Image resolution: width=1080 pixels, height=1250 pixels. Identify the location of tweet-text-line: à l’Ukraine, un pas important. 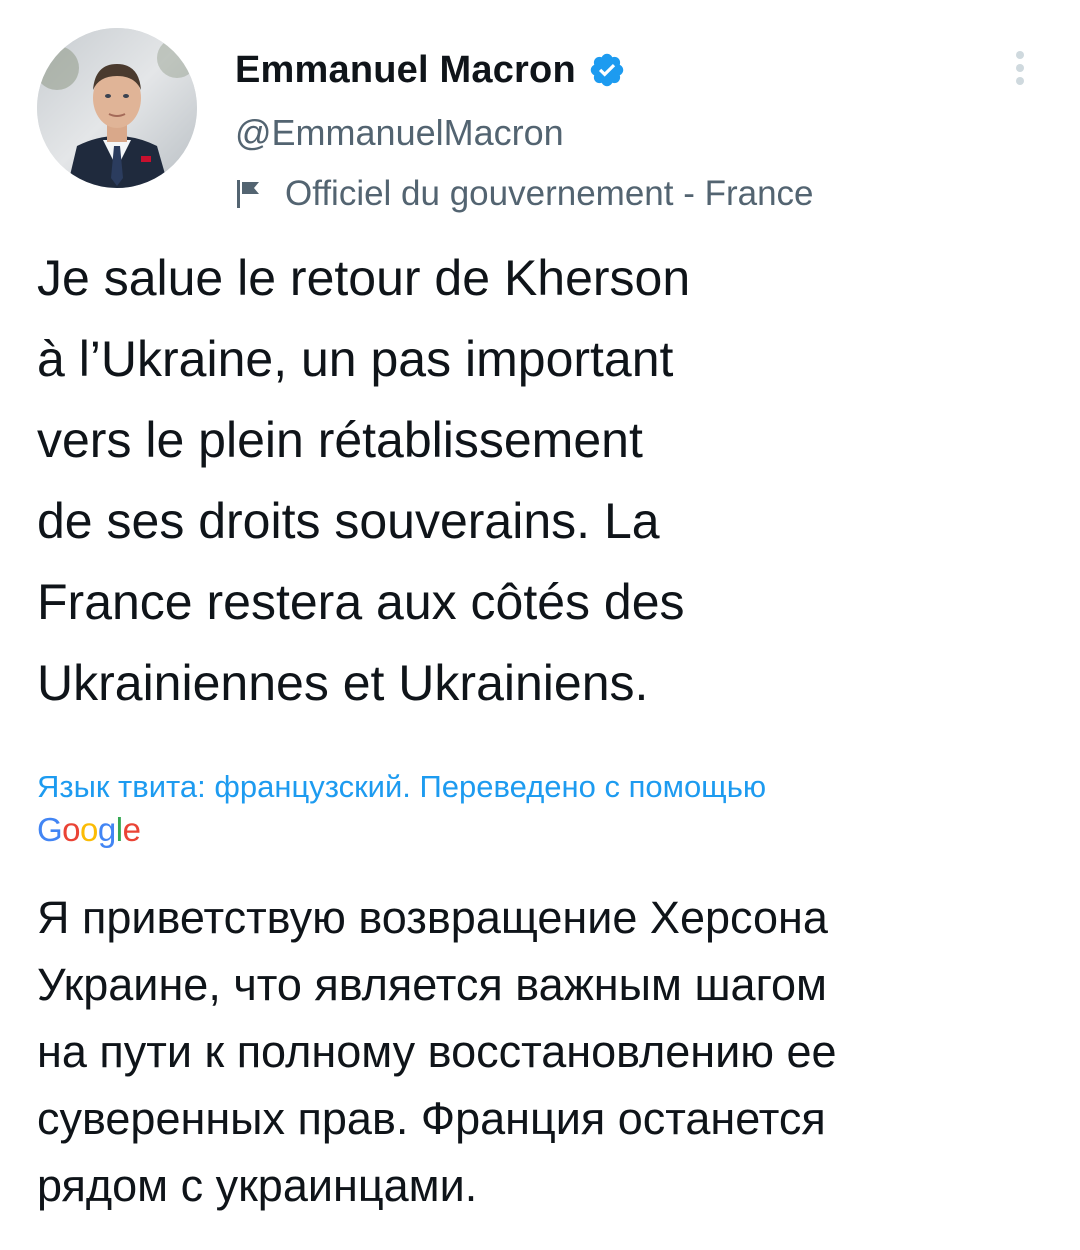
(355, 359).